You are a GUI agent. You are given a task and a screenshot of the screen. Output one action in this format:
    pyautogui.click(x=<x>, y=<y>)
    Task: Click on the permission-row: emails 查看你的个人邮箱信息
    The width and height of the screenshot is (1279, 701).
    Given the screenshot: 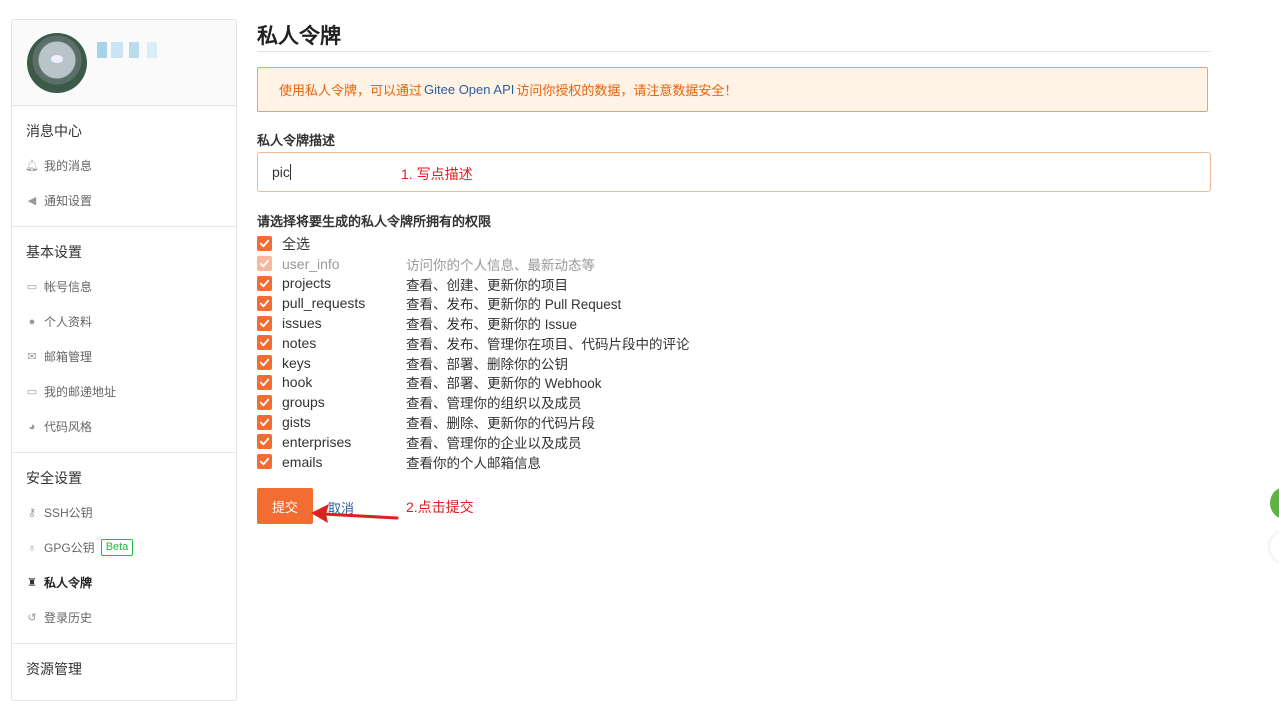 What is the action you would take?
    pyautogui.click(x=473, y=462)
    